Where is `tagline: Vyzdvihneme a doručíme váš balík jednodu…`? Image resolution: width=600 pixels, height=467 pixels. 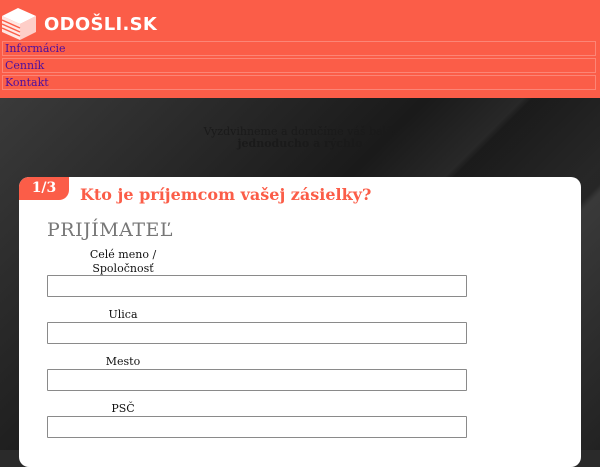
tagline: Vyzdvihneme a doručíme váš balík jednodu… is located at coordinates (300, 138).